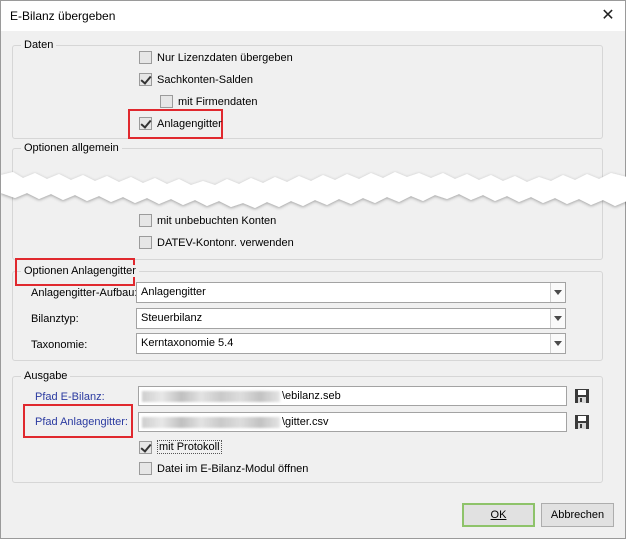  Describe the element at coordinates (172, 318) in the screenshot. I see `select-value: Steuerbilanz` at that location.